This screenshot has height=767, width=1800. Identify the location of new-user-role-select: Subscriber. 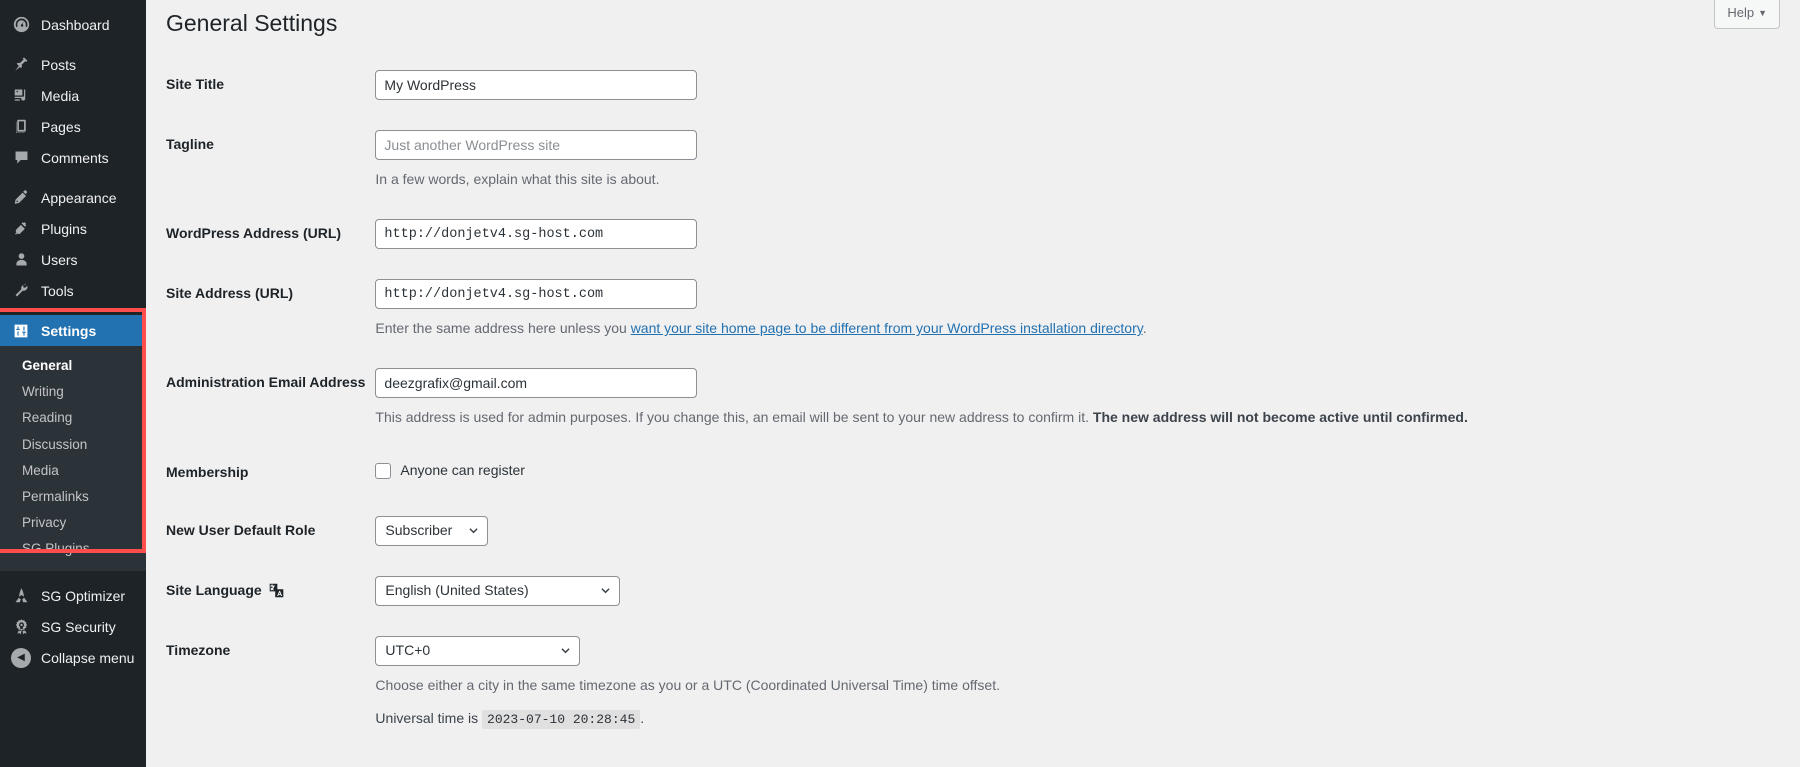
(432, 530).